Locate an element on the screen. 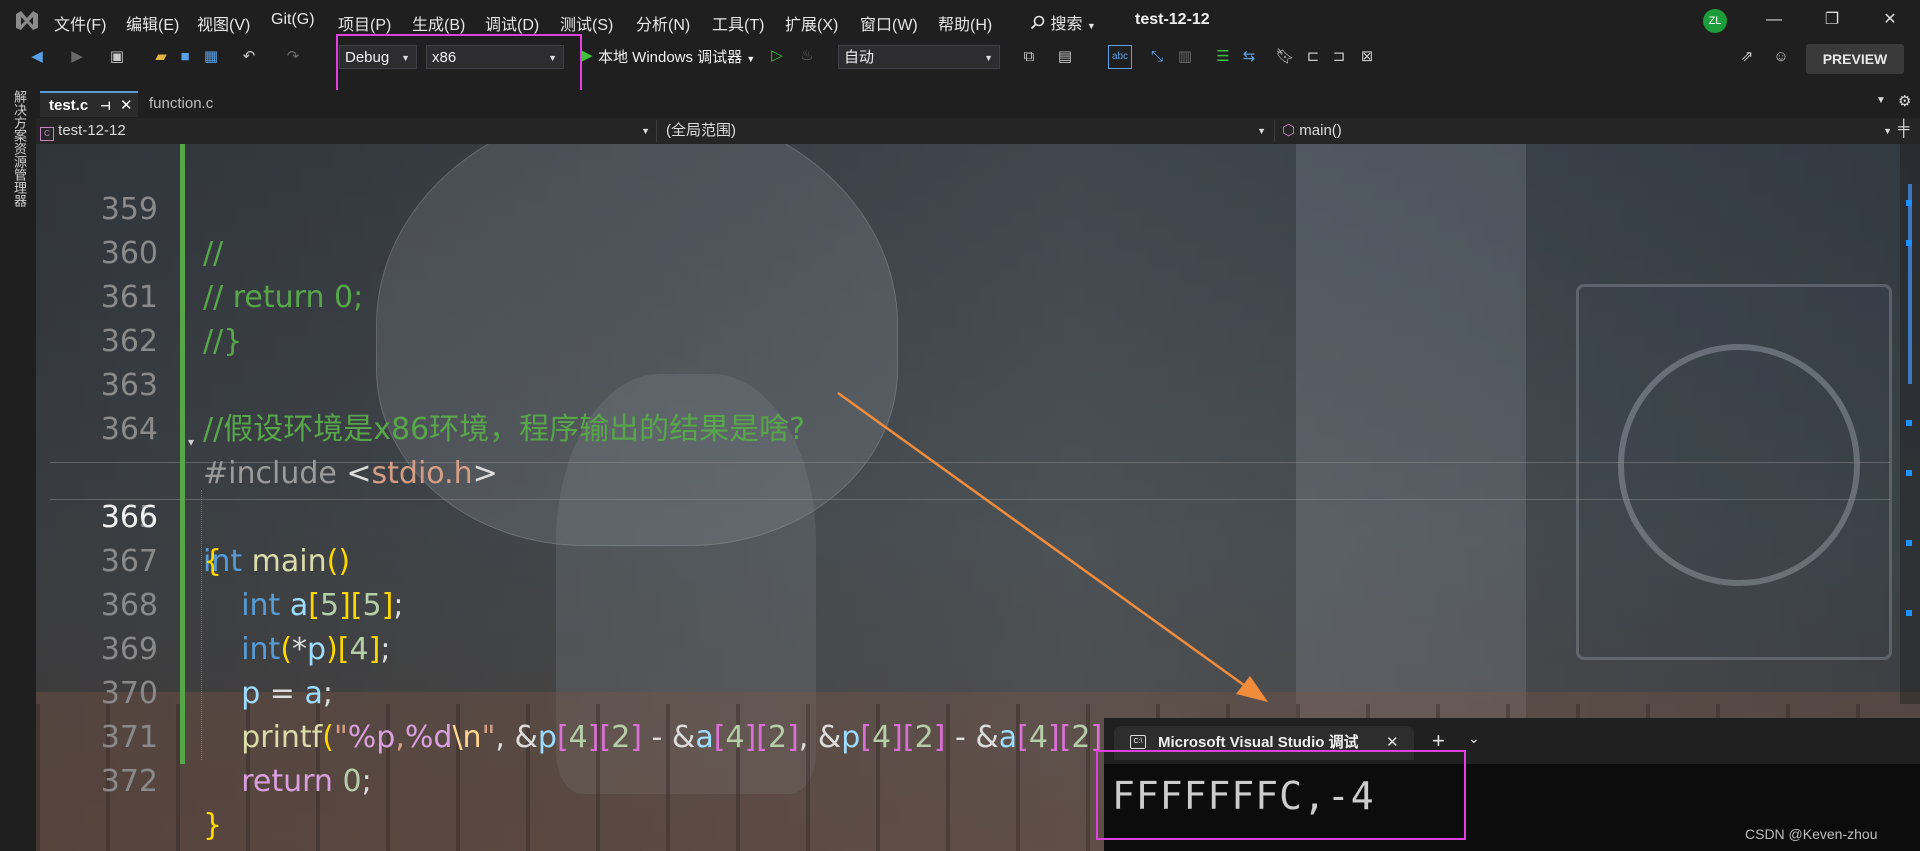 The image size is (1920, 851). code-line: 367 int a[5][5]; is located at coordinates (976, 559).